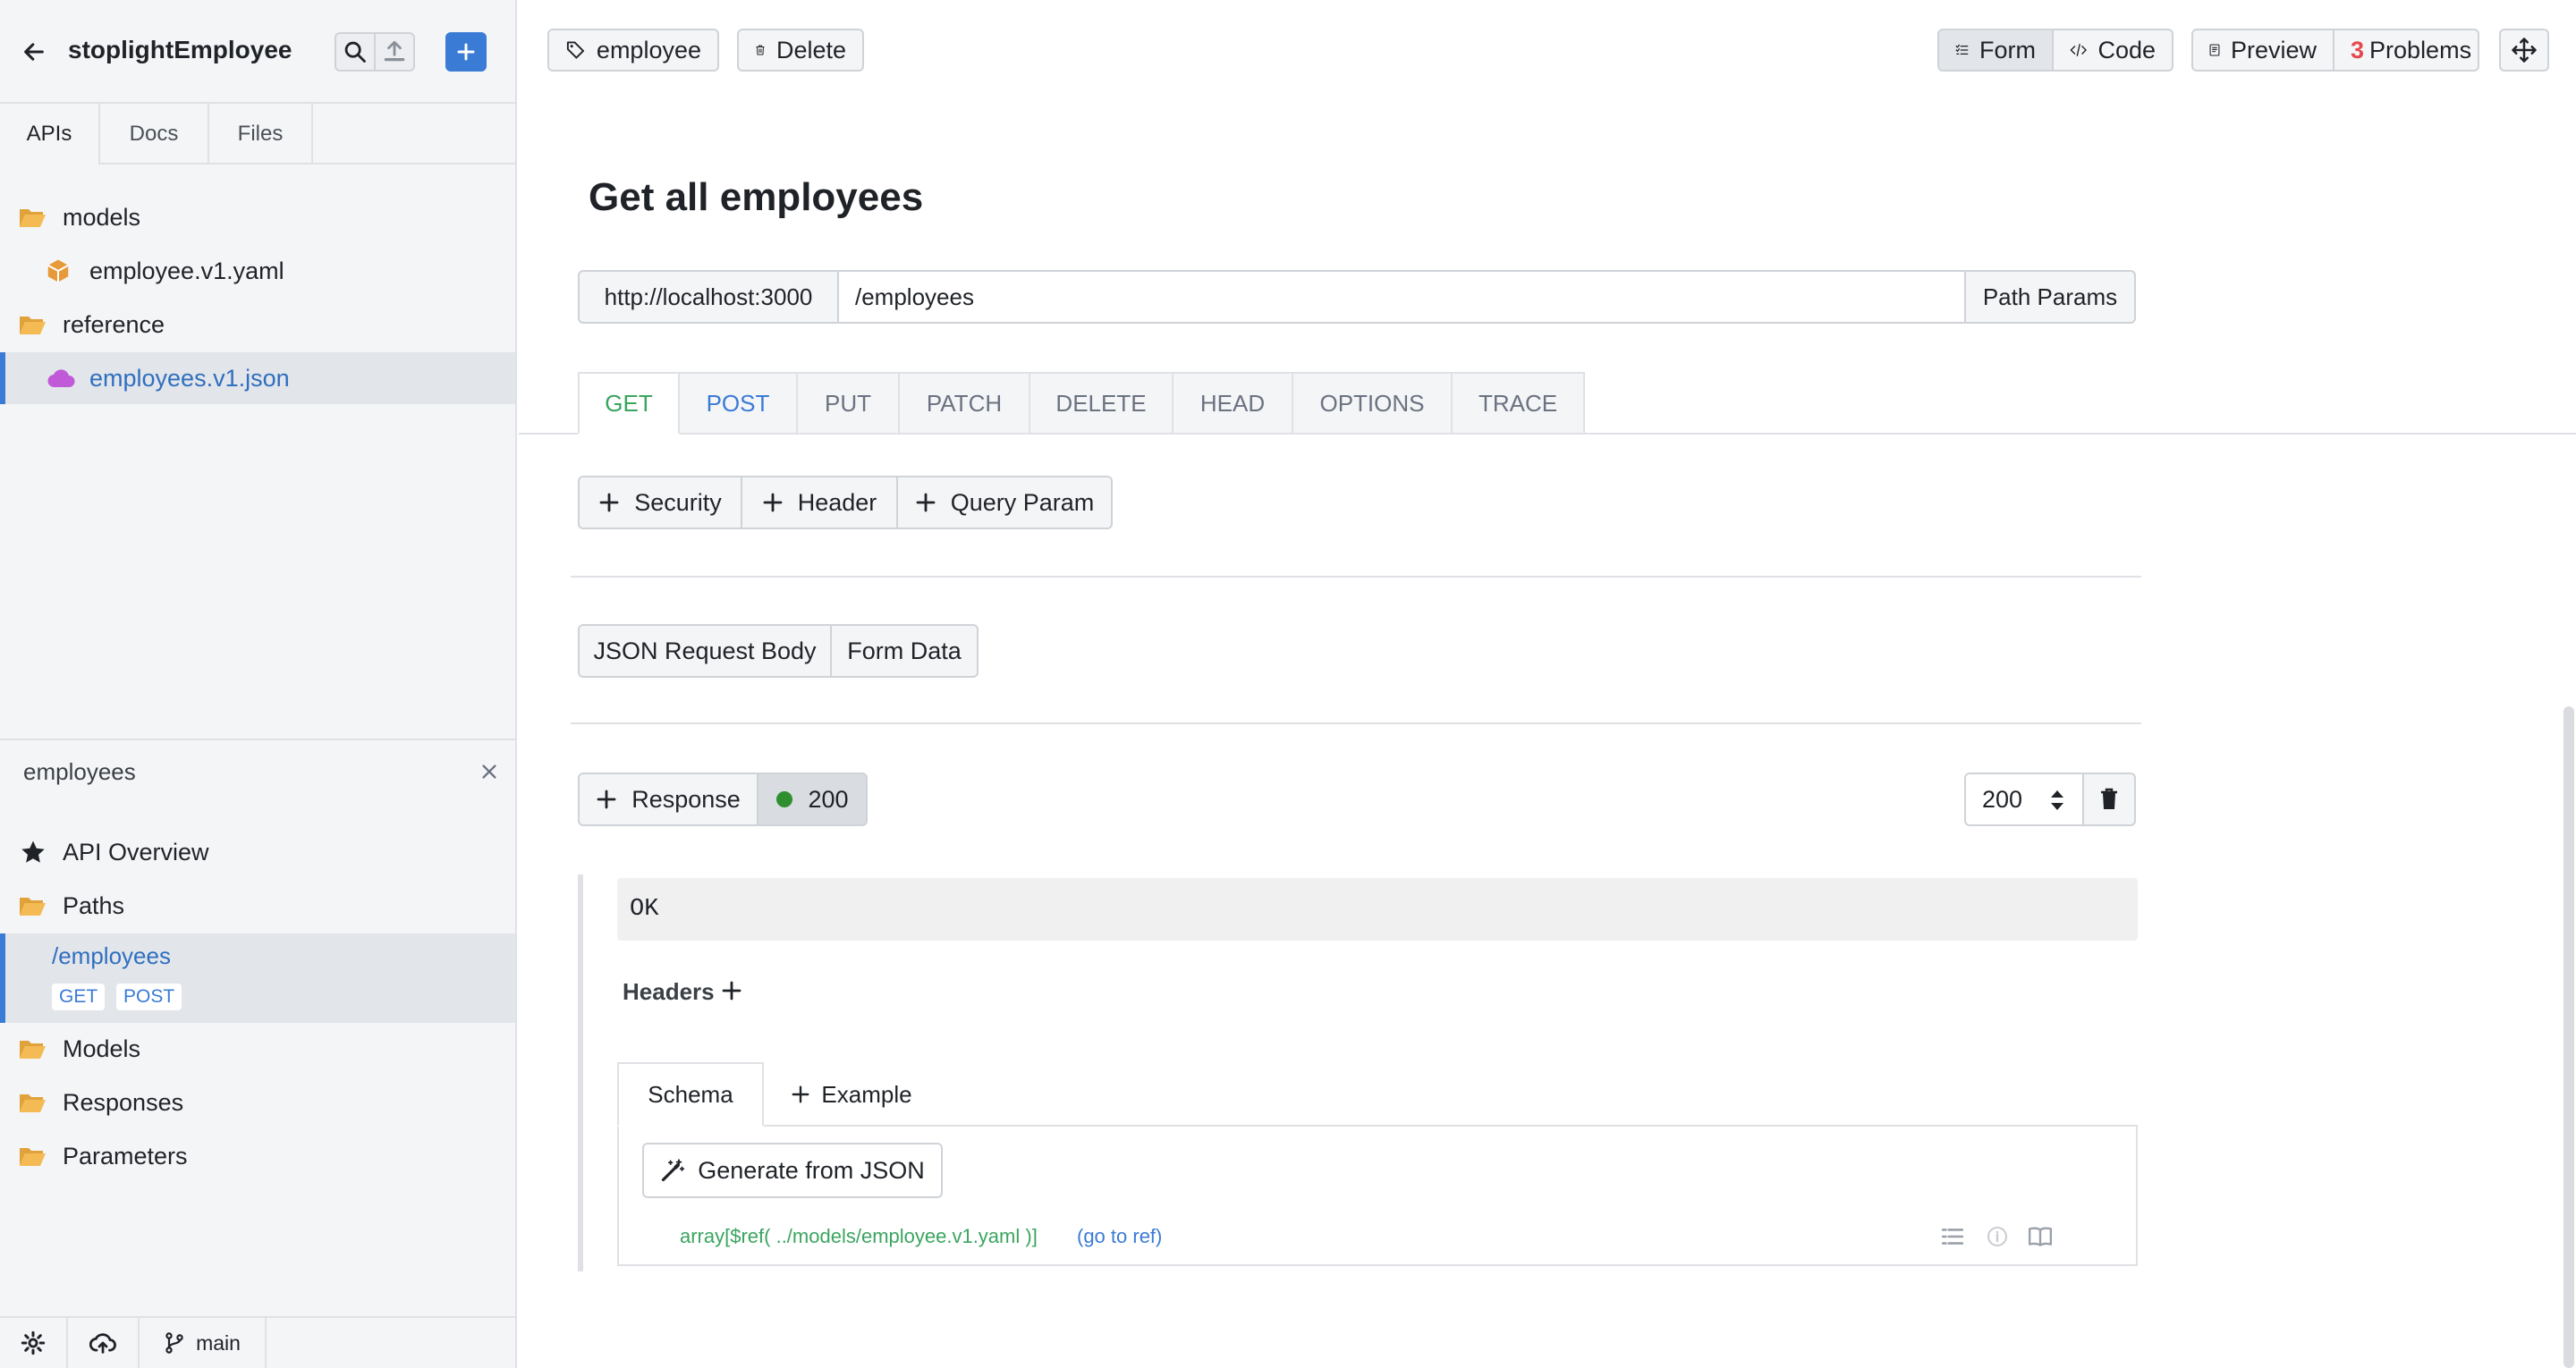  I want to click on add-header-button: Header, so click(820, 503).